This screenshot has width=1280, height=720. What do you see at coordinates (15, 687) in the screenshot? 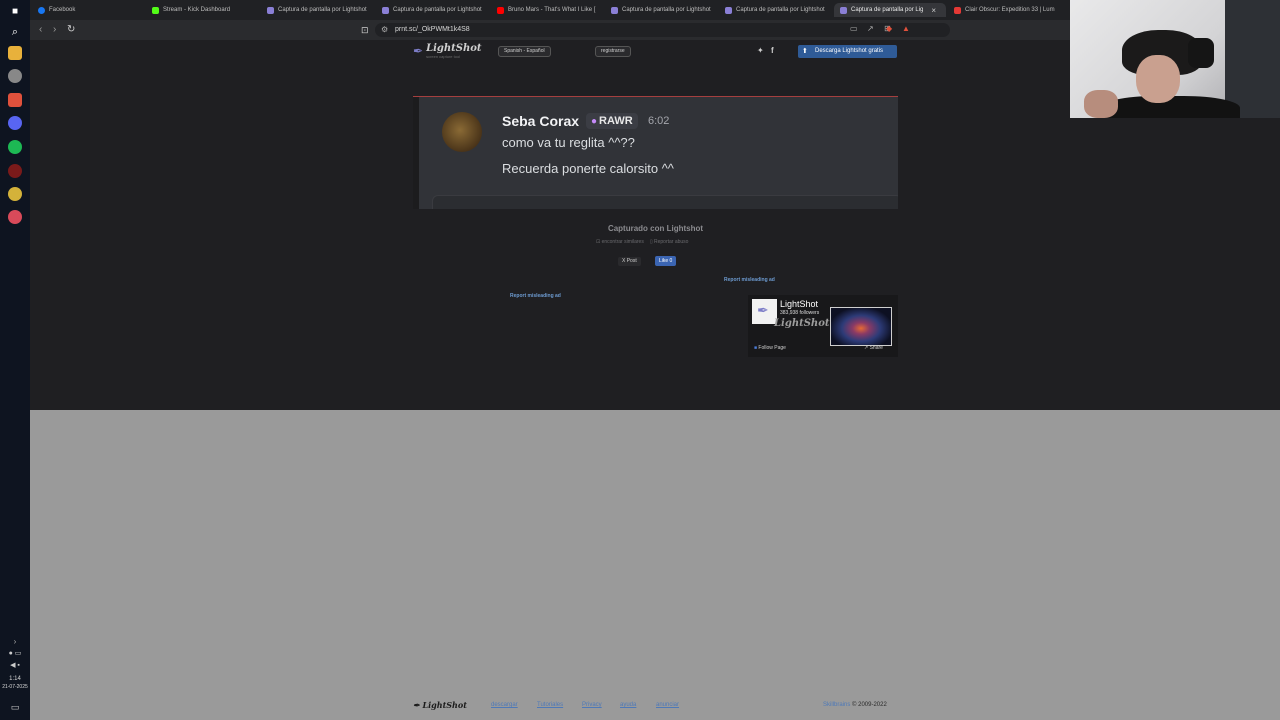
I see `clock-date: 21-07-2025` at bounding box center [15, 687].